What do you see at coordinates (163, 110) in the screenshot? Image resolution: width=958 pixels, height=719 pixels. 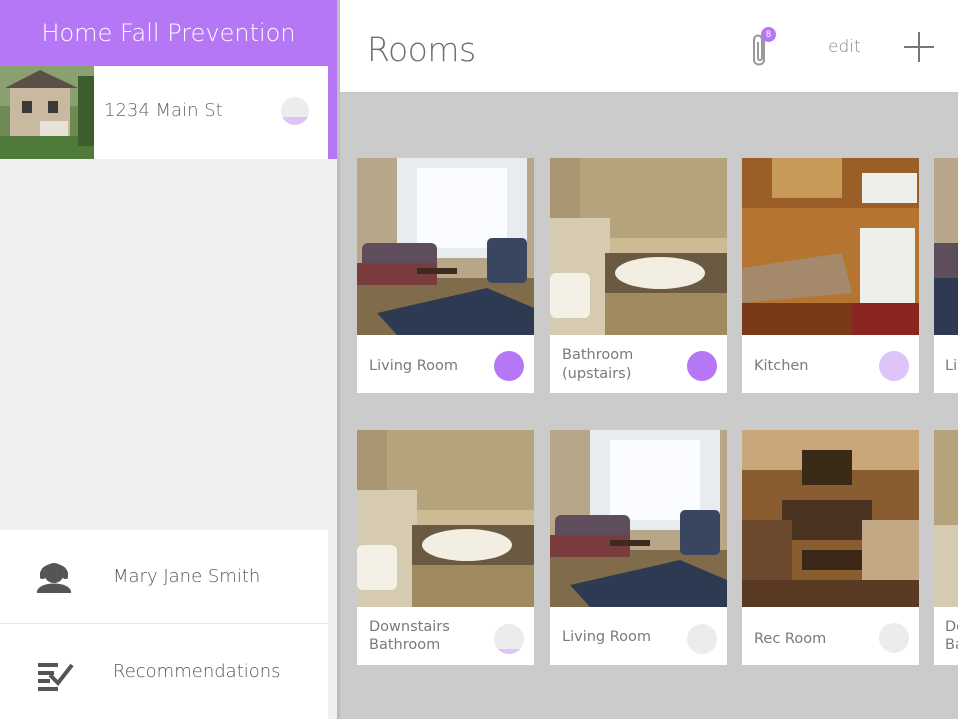 I see `home-address: 1234 Main St` at bounding box center [163, 110].